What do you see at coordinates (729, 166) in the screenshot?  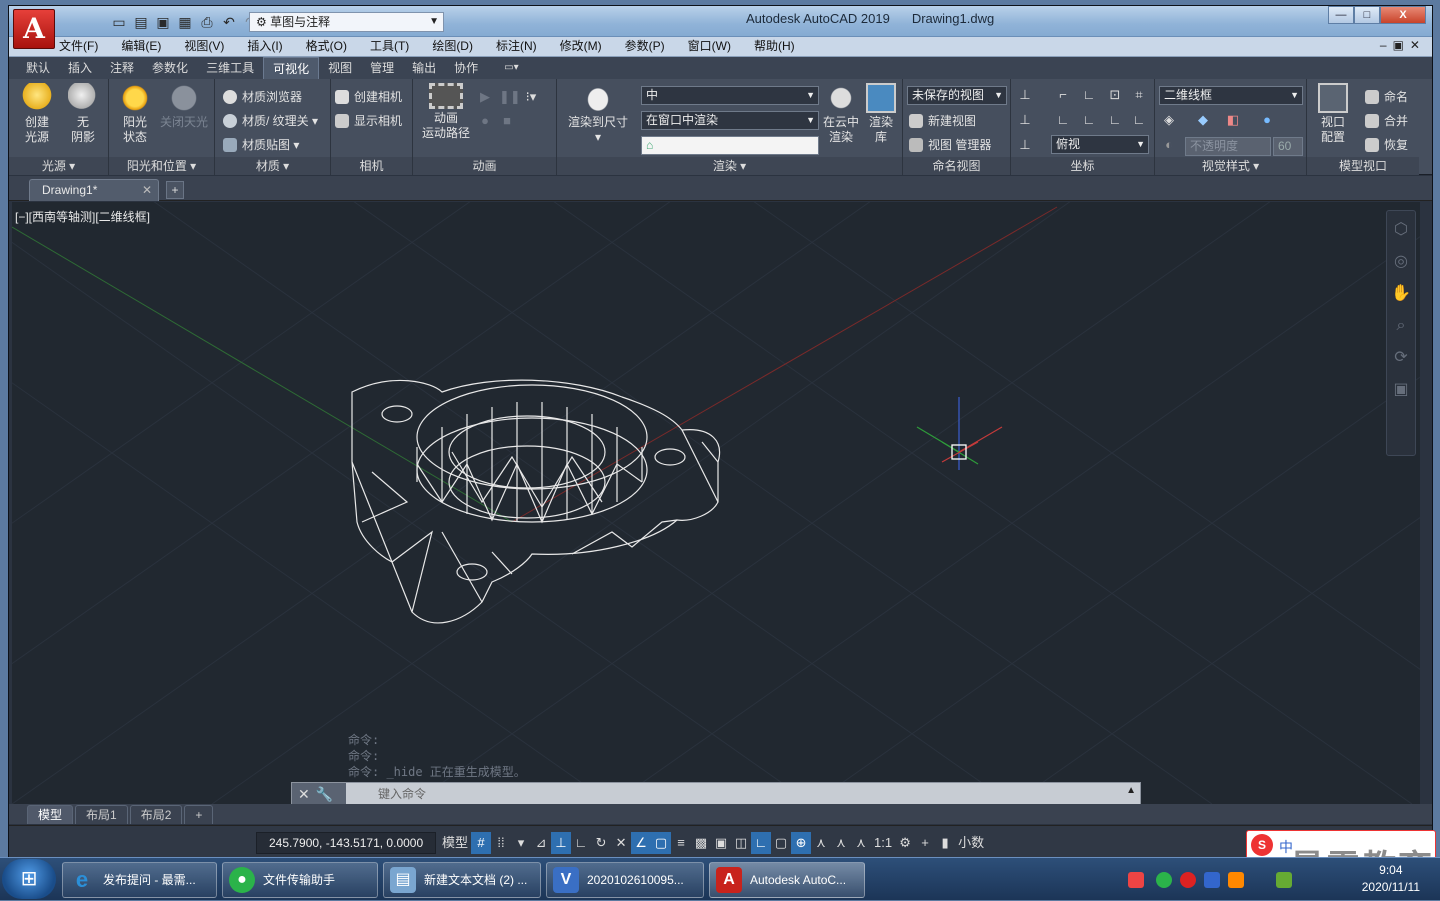 I see `panel-title-render: 渲染 ▾` at bounding box center [729, 166].